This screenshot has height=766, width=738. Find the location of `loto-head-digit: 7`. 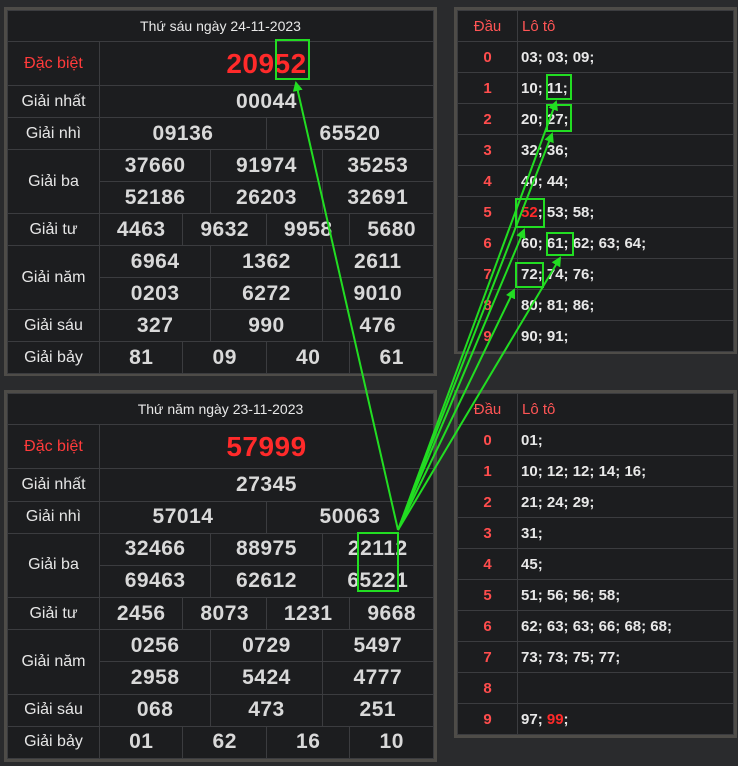

loto-head-digit: 7 is located at coordinates (487, 657).